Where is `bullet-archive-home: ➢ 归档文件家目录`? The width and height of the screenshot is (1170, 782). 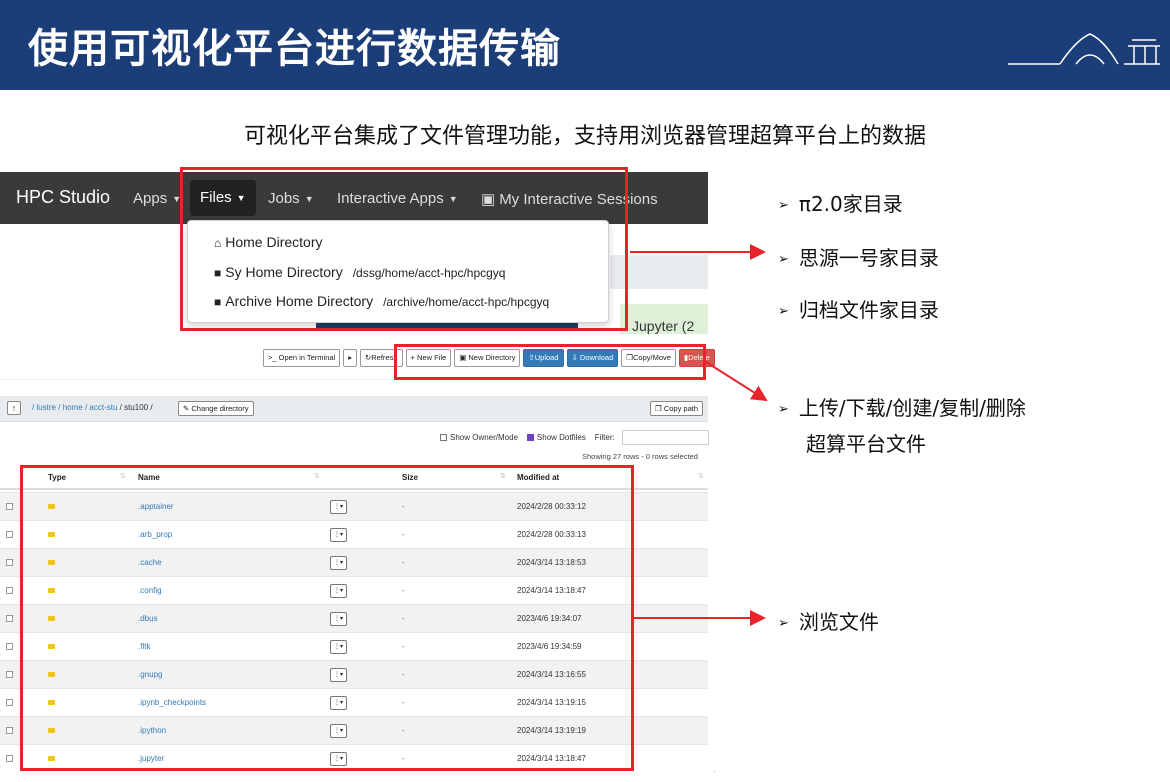 bullet-archive-home: ➢ 归档文件家目录 is located at coordinates (858, 308).